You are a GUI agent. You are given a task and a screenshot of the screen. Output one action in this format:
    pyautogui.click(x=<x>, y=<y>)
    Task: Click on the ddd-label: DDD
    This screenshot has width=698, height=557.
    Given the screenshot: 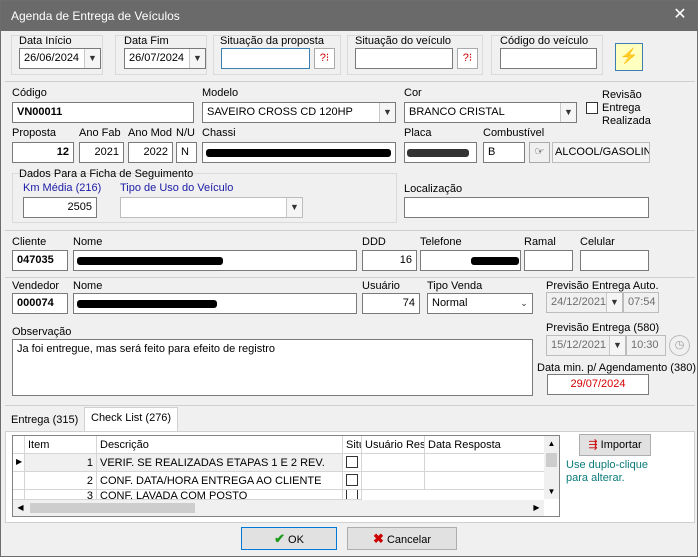 What is the action you would take?
    pyautogui.click(x=374, y=242)
    